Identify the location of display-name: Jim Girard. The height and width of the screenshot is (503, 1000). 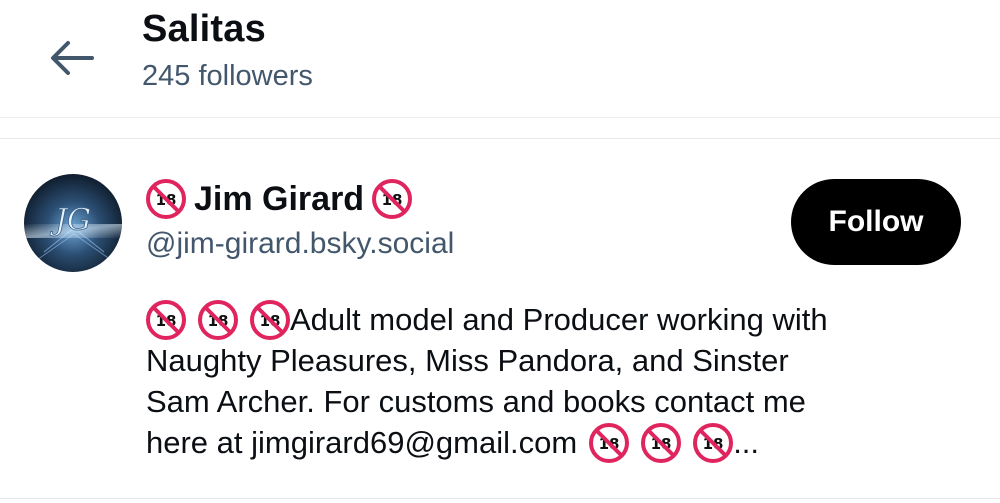
(279, 198).